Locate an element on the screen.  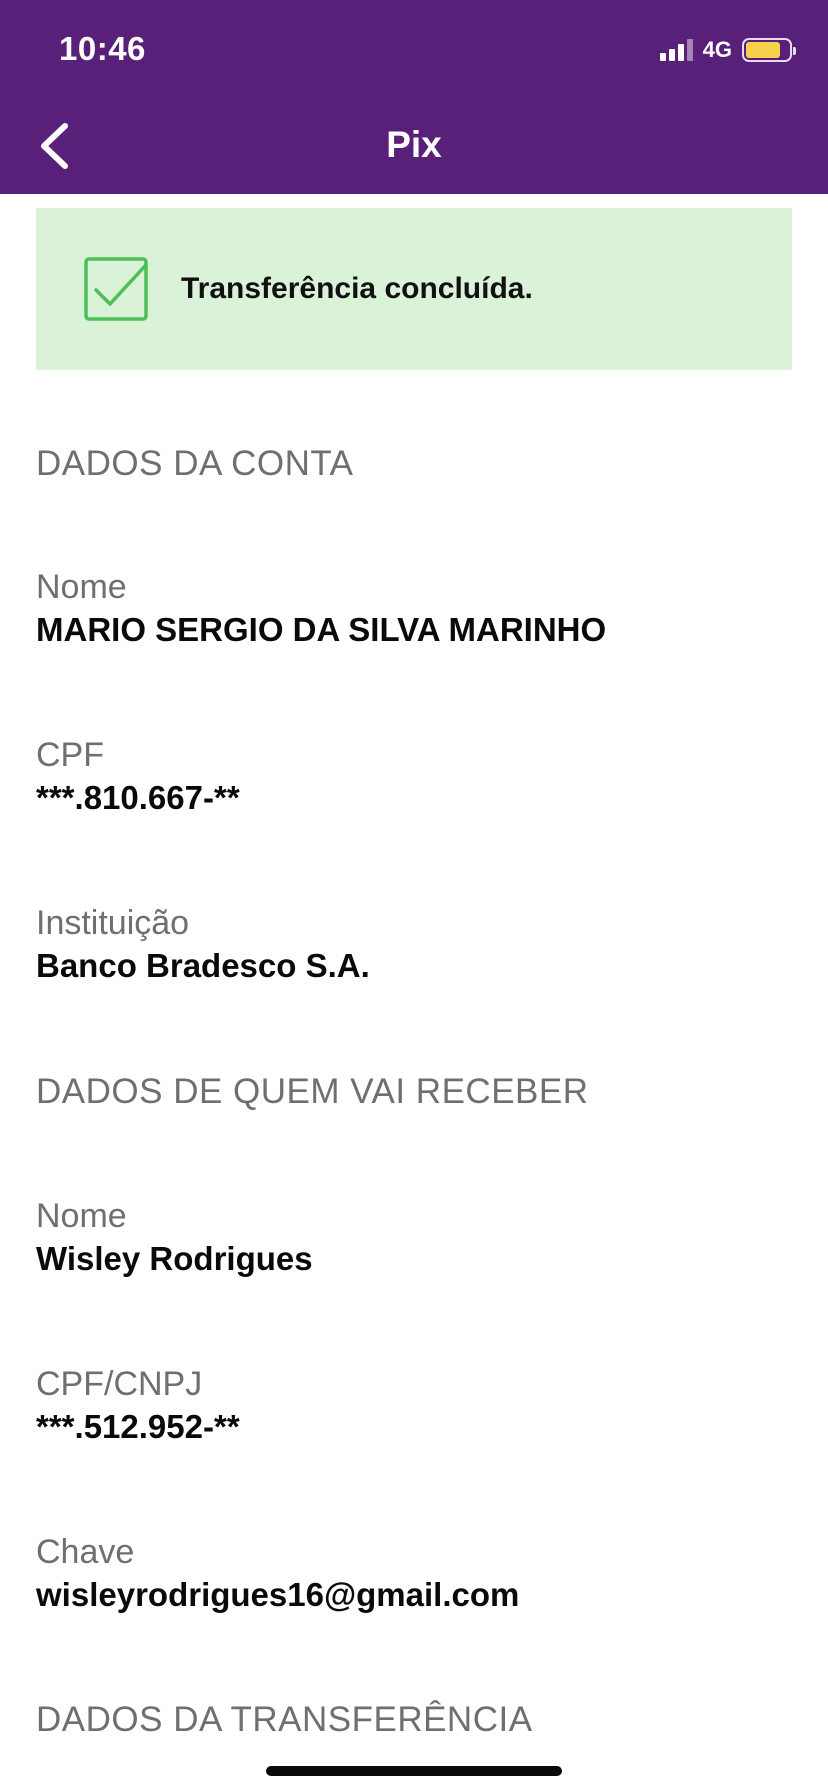
pix-key-label: Chave is located at coordinates (85, 1552).